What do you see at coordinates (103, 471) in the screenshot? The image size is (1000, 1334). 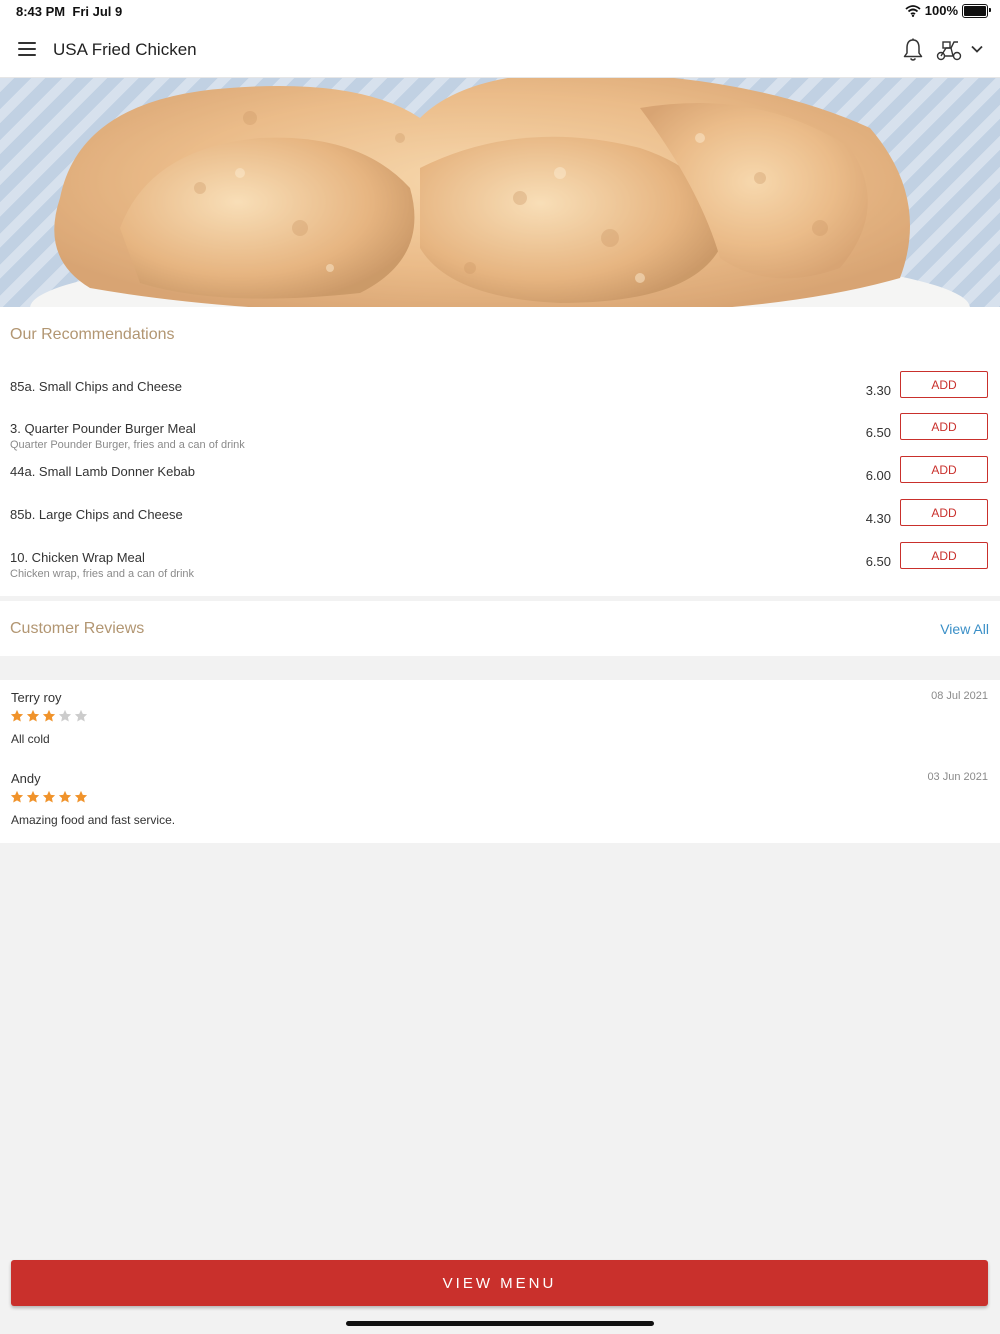 I see `item-name: 44a. Small Lamb Donner Kebab` at bounding box center [103, 471].